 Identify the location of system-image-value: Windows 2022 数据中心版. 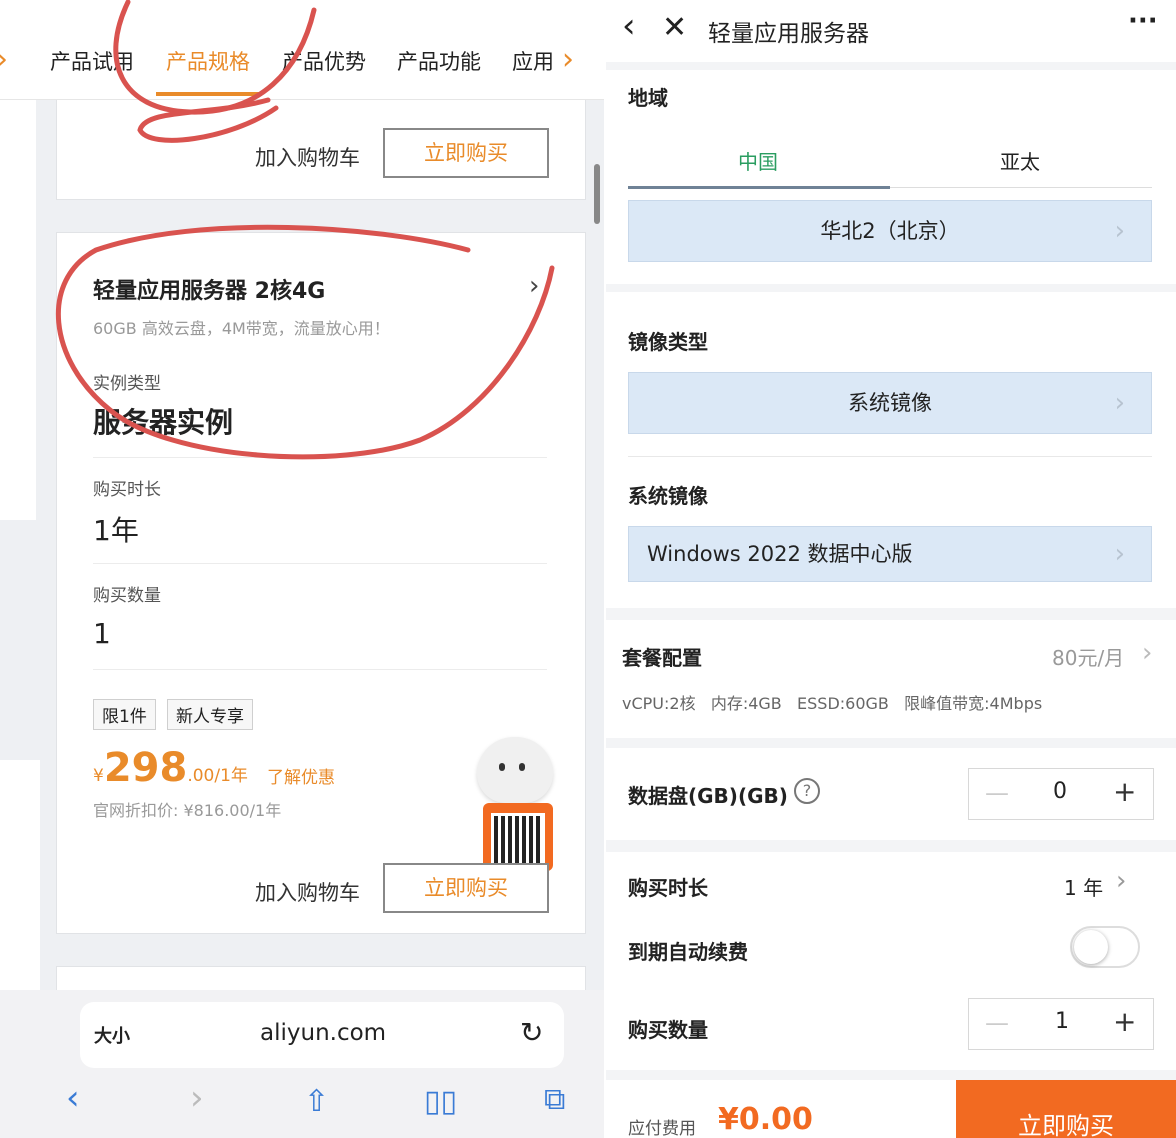
(780, 554).